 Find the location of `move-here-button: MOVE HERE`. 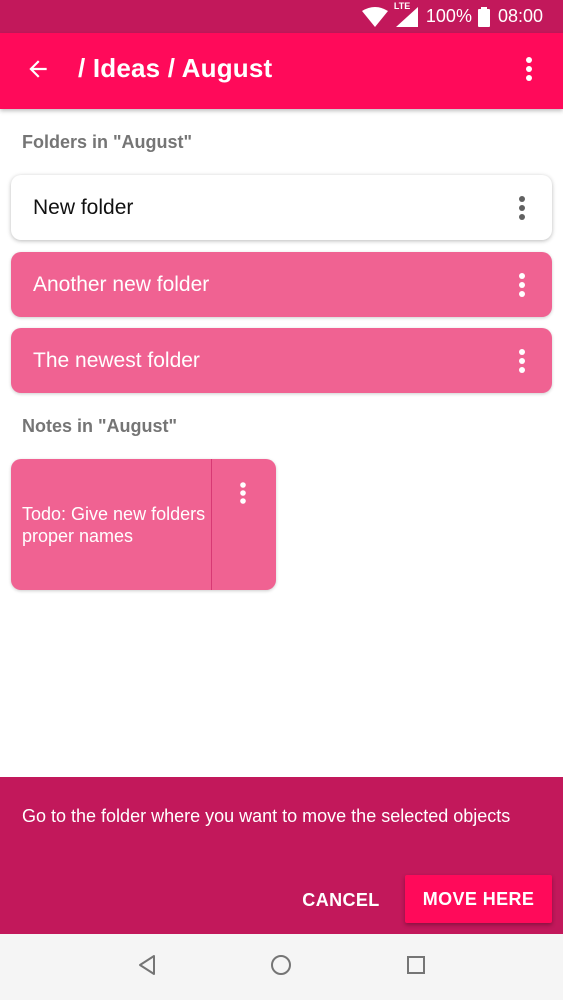

move-here-button: MOVE HERE is located at coordinates (478, 899).